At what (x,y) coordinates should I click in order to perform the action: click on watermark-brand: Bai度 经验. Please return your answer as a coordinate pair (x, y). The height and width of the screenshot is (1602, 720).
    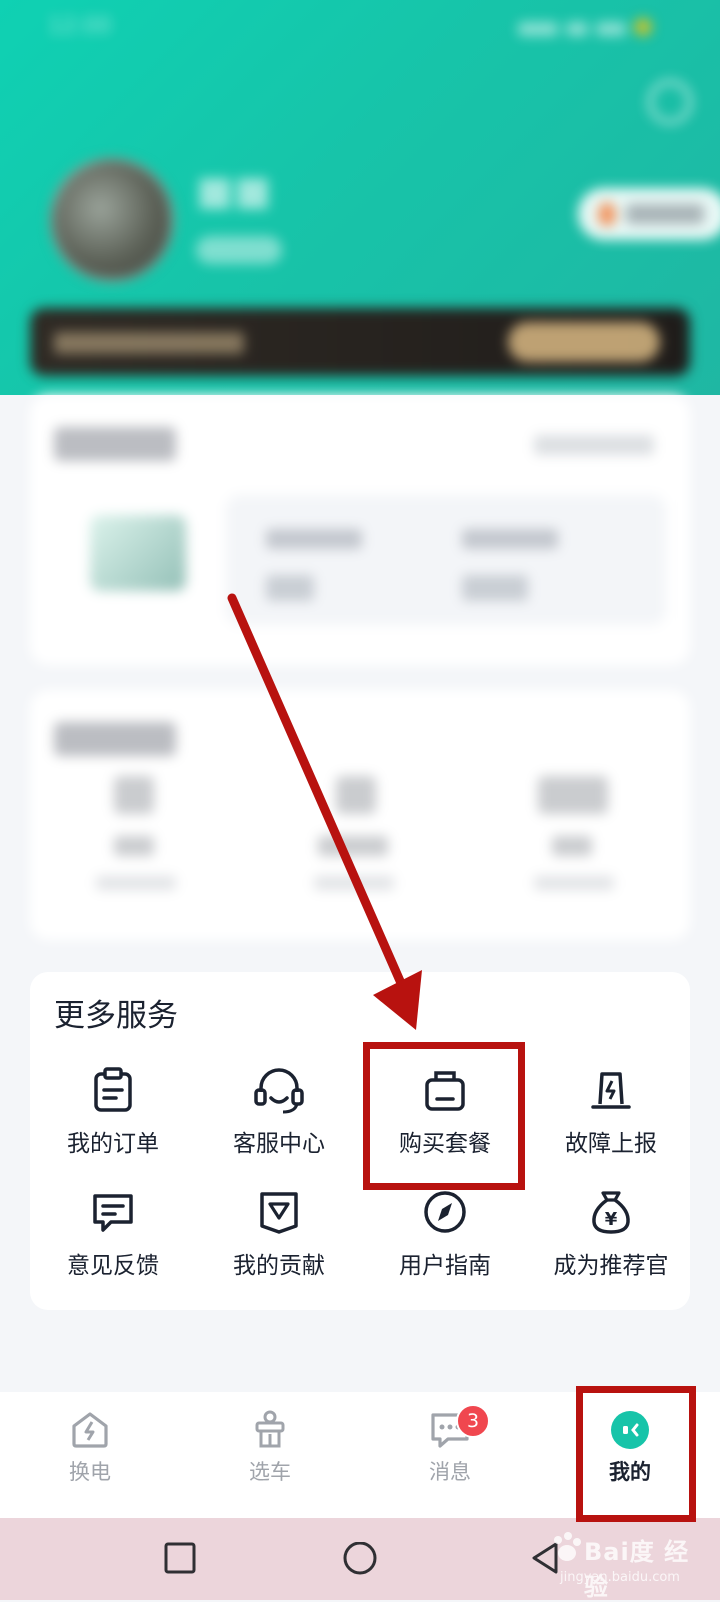
    Looking at the image, I should click on (637, 1569).